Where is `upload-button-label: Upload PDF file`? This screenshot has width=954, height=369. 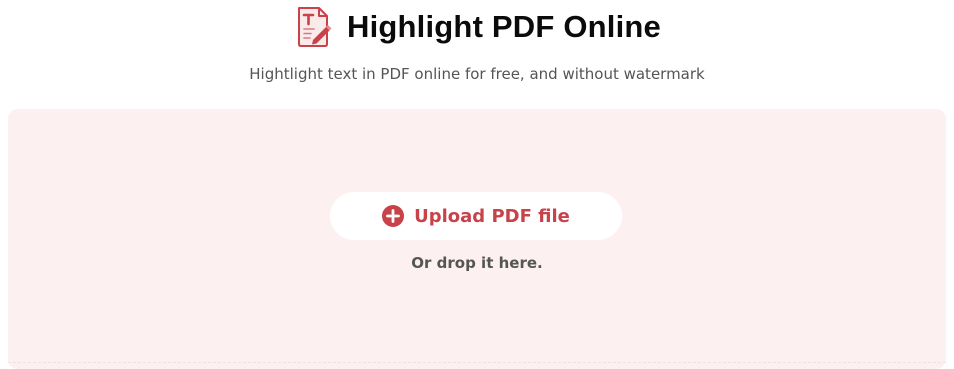
upload-button-label: Upload PDF file is located at coordinates (492, 216).